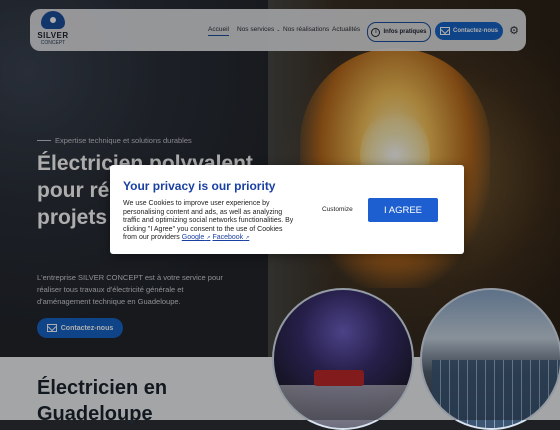 The width and height of the screenshot is (560, 430). Describe the element at coordinates (193, 237) in the screenshot. I see `google-link-label: Google` at that location.